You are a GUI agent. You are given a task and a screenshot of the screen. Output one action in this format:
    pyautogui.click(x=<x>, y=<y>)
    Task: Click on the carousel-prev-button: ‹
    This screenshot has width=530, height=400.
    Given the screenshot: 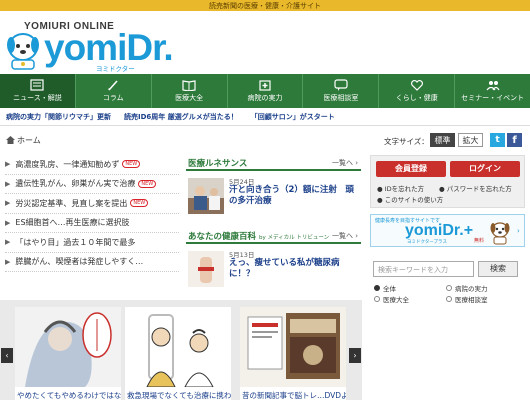 What is the action you would take?
    pyautogui.click(x=7, y=355)
    